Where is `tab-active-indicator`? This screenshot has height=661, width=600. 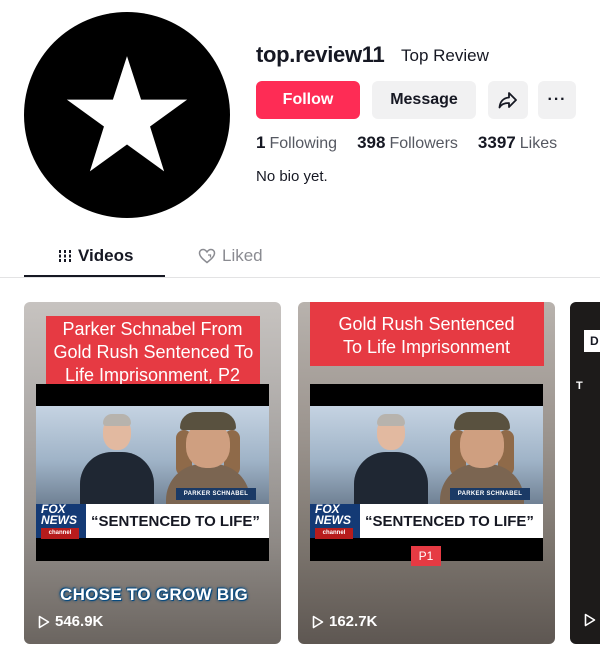 tab-active-indicator is located at coordinates (94, 276).